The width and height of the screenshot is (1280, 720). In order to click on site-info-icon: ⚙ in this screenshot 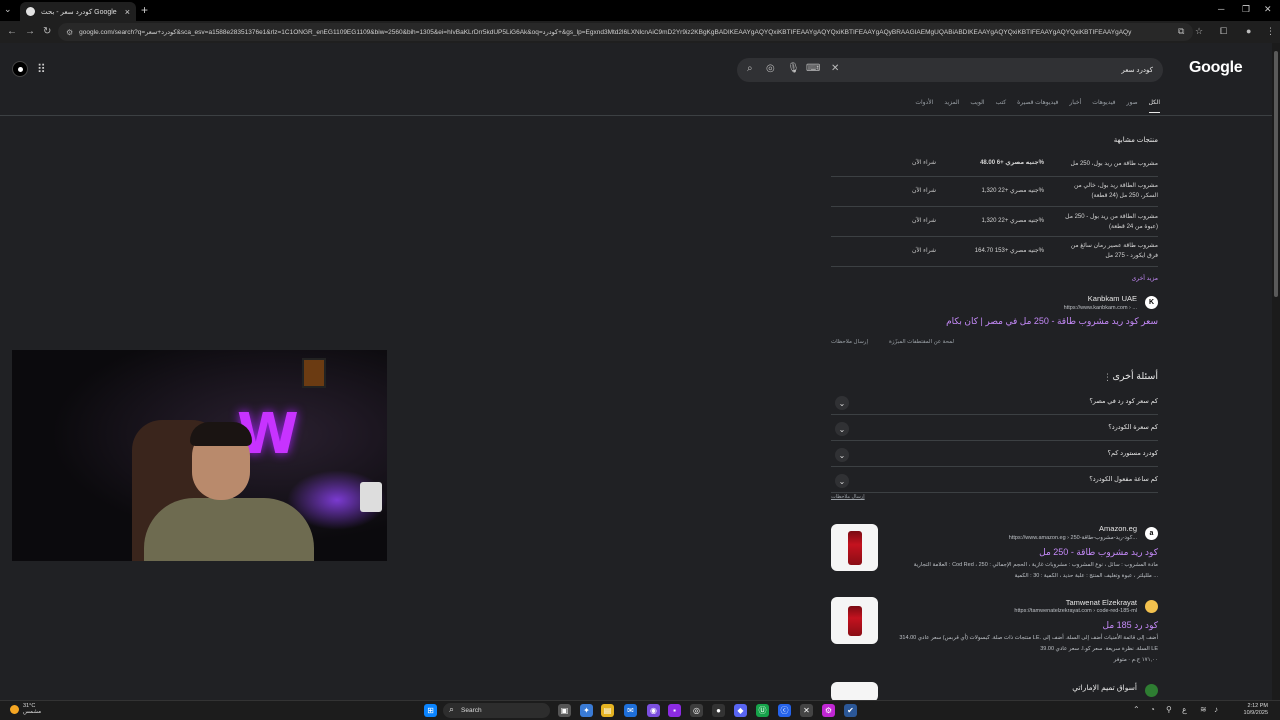, I will do `click(69, 32)`.